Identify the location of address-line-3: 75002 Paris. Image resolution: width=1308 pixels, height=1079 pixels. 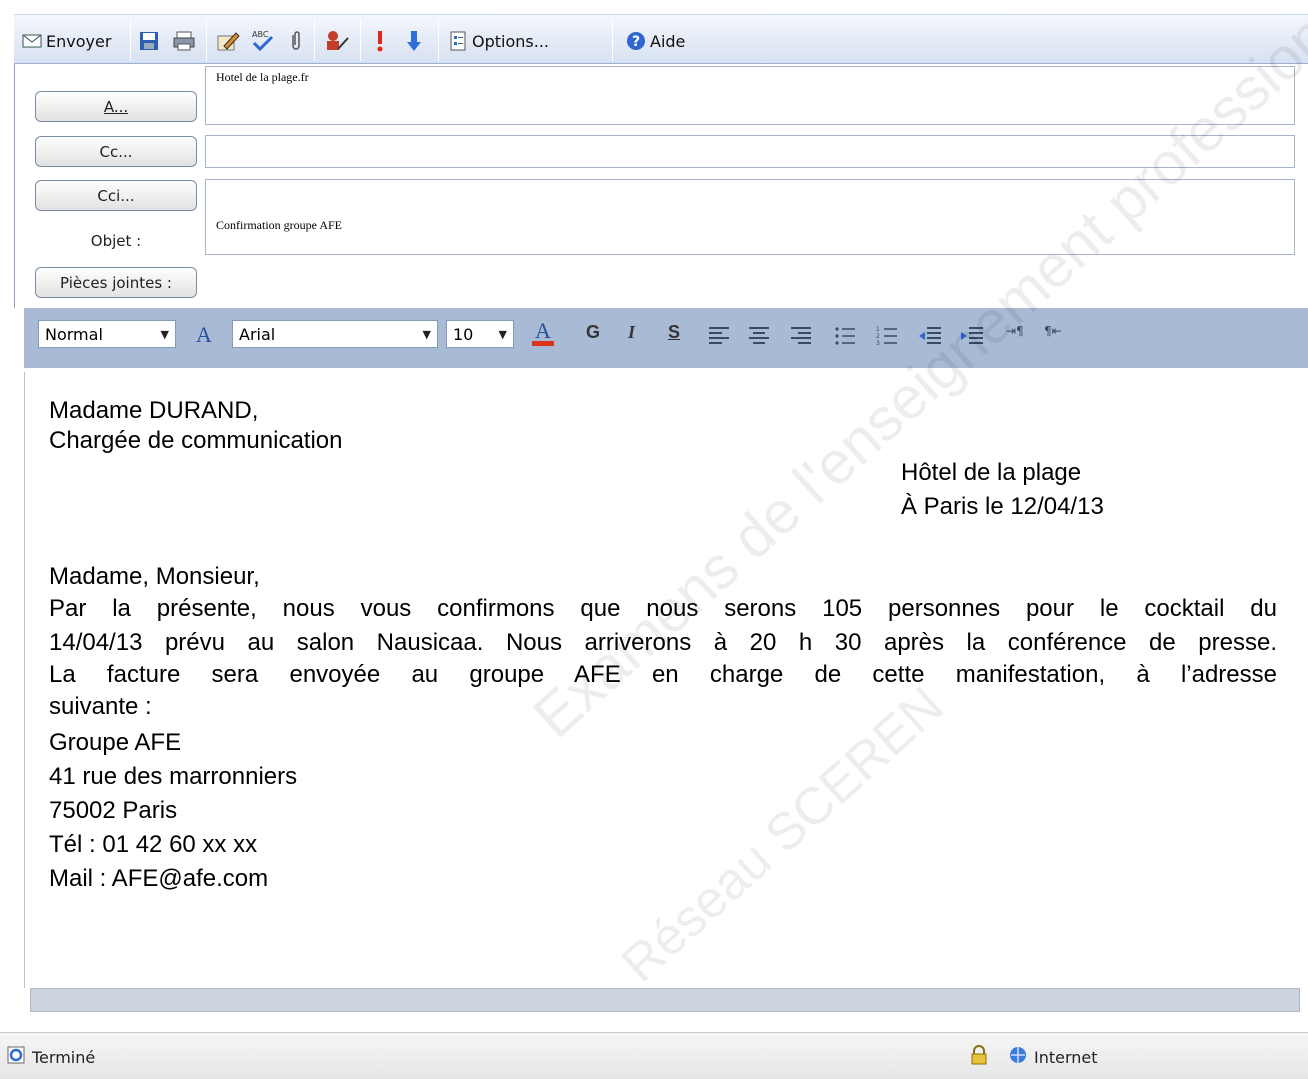
(113, 810).